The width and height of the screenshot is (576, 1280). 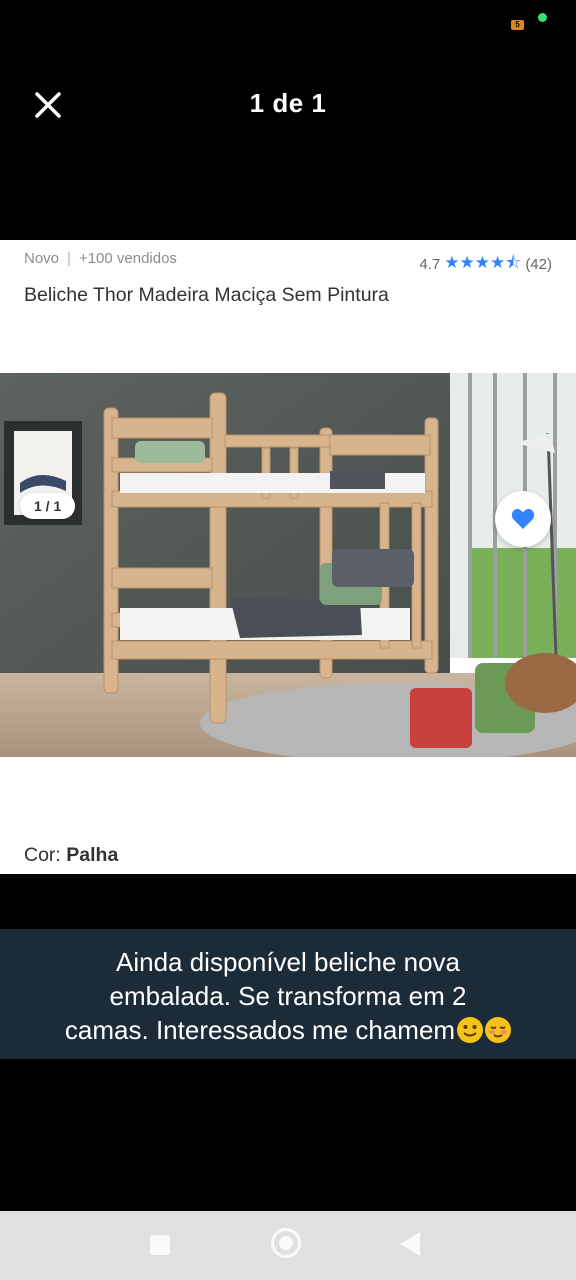 What do you see at coordinates (288, 962) in the screenshot?
I see `caption-line: Ainda disponível beliche nova` at bounding box center [288, 962].